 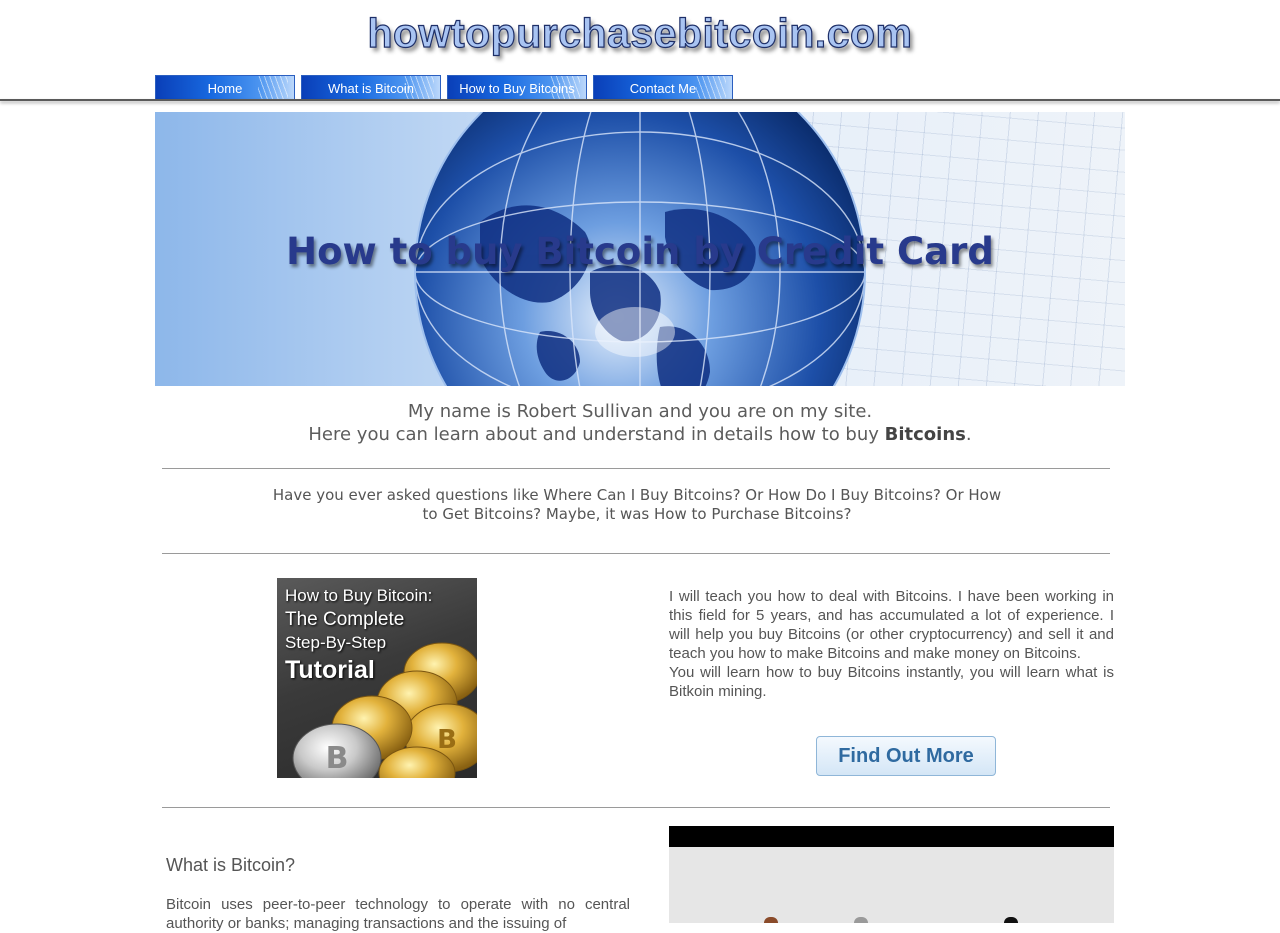 I want to click on nav-item-home: Home, so click(x=225, y=87).